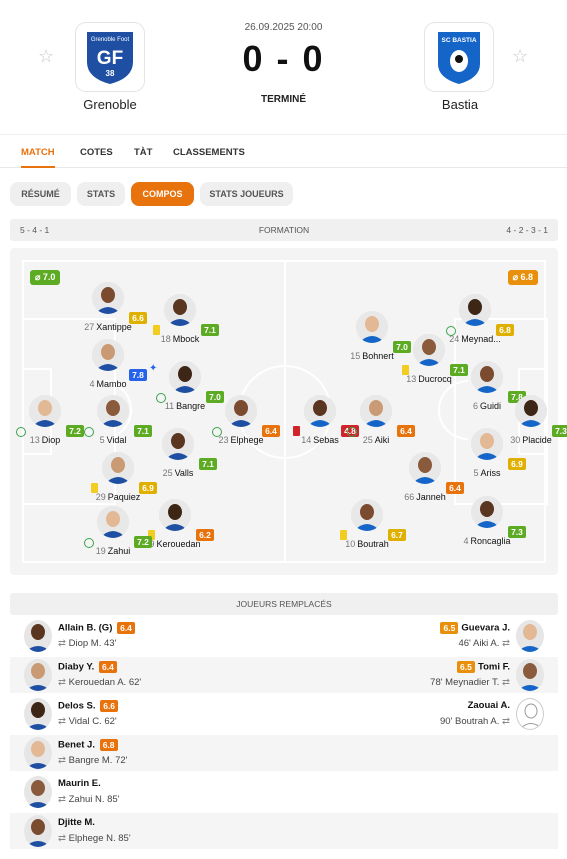 This screenshot has height=859, width=567. What do you see at coordinates (470, 721) in the screenshot?
I see `away-sub-detail-text: 90' Boutrah A.` at bounding box center [470, 721].